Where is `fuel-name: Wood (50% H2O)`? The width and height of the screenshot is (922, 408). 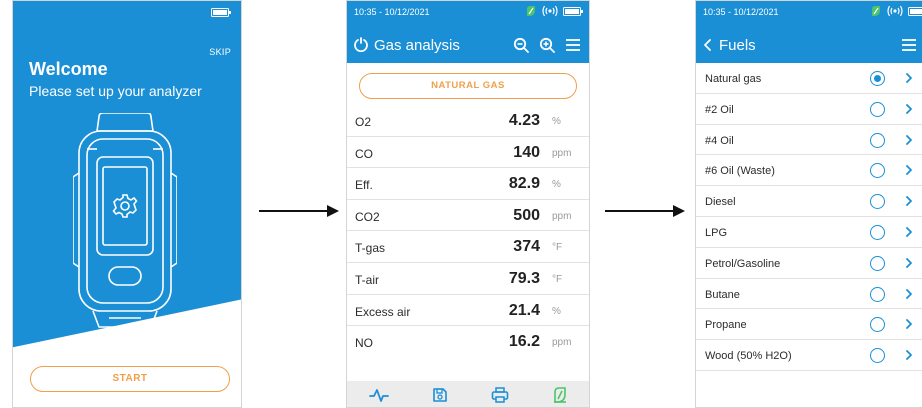
fuel-name: Wood (50% H2O) is located at coordinates (748, 356).